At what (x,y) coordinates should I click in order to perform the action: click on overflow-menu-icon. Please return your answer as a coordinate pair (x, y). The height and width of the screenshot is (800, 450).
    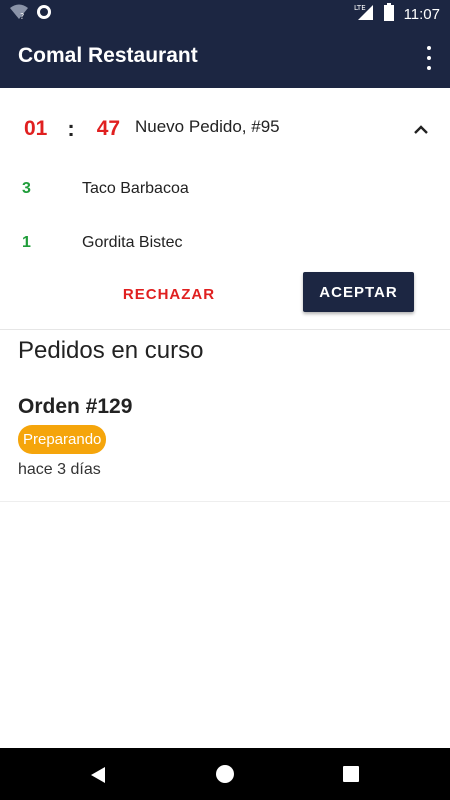
    Looking at the image, I should click on (429, 58).